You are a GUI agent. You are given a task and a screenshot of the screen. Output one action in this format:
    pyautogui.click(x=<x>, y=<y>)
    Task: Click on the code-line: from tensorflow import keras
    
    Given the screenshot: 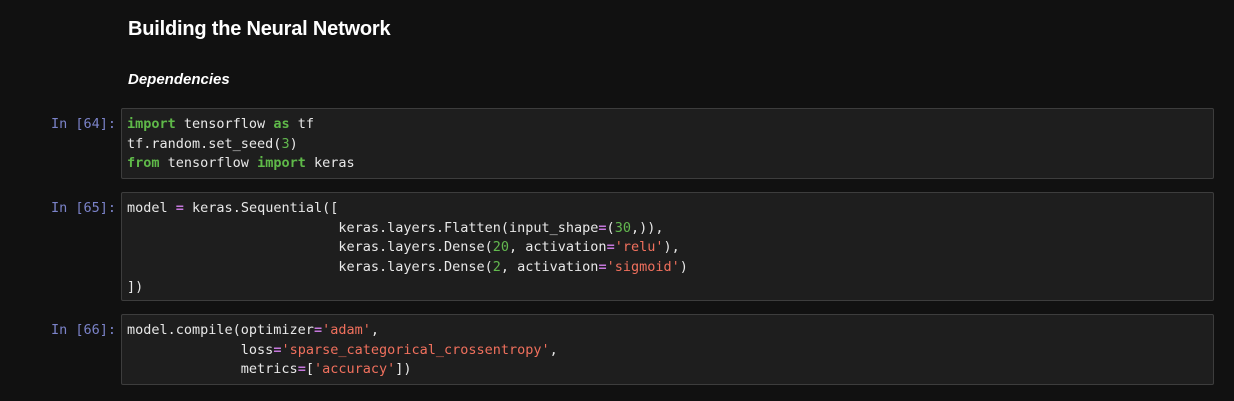 What is the action you would take?
    pyautogui.click(x=241, y=163)
    